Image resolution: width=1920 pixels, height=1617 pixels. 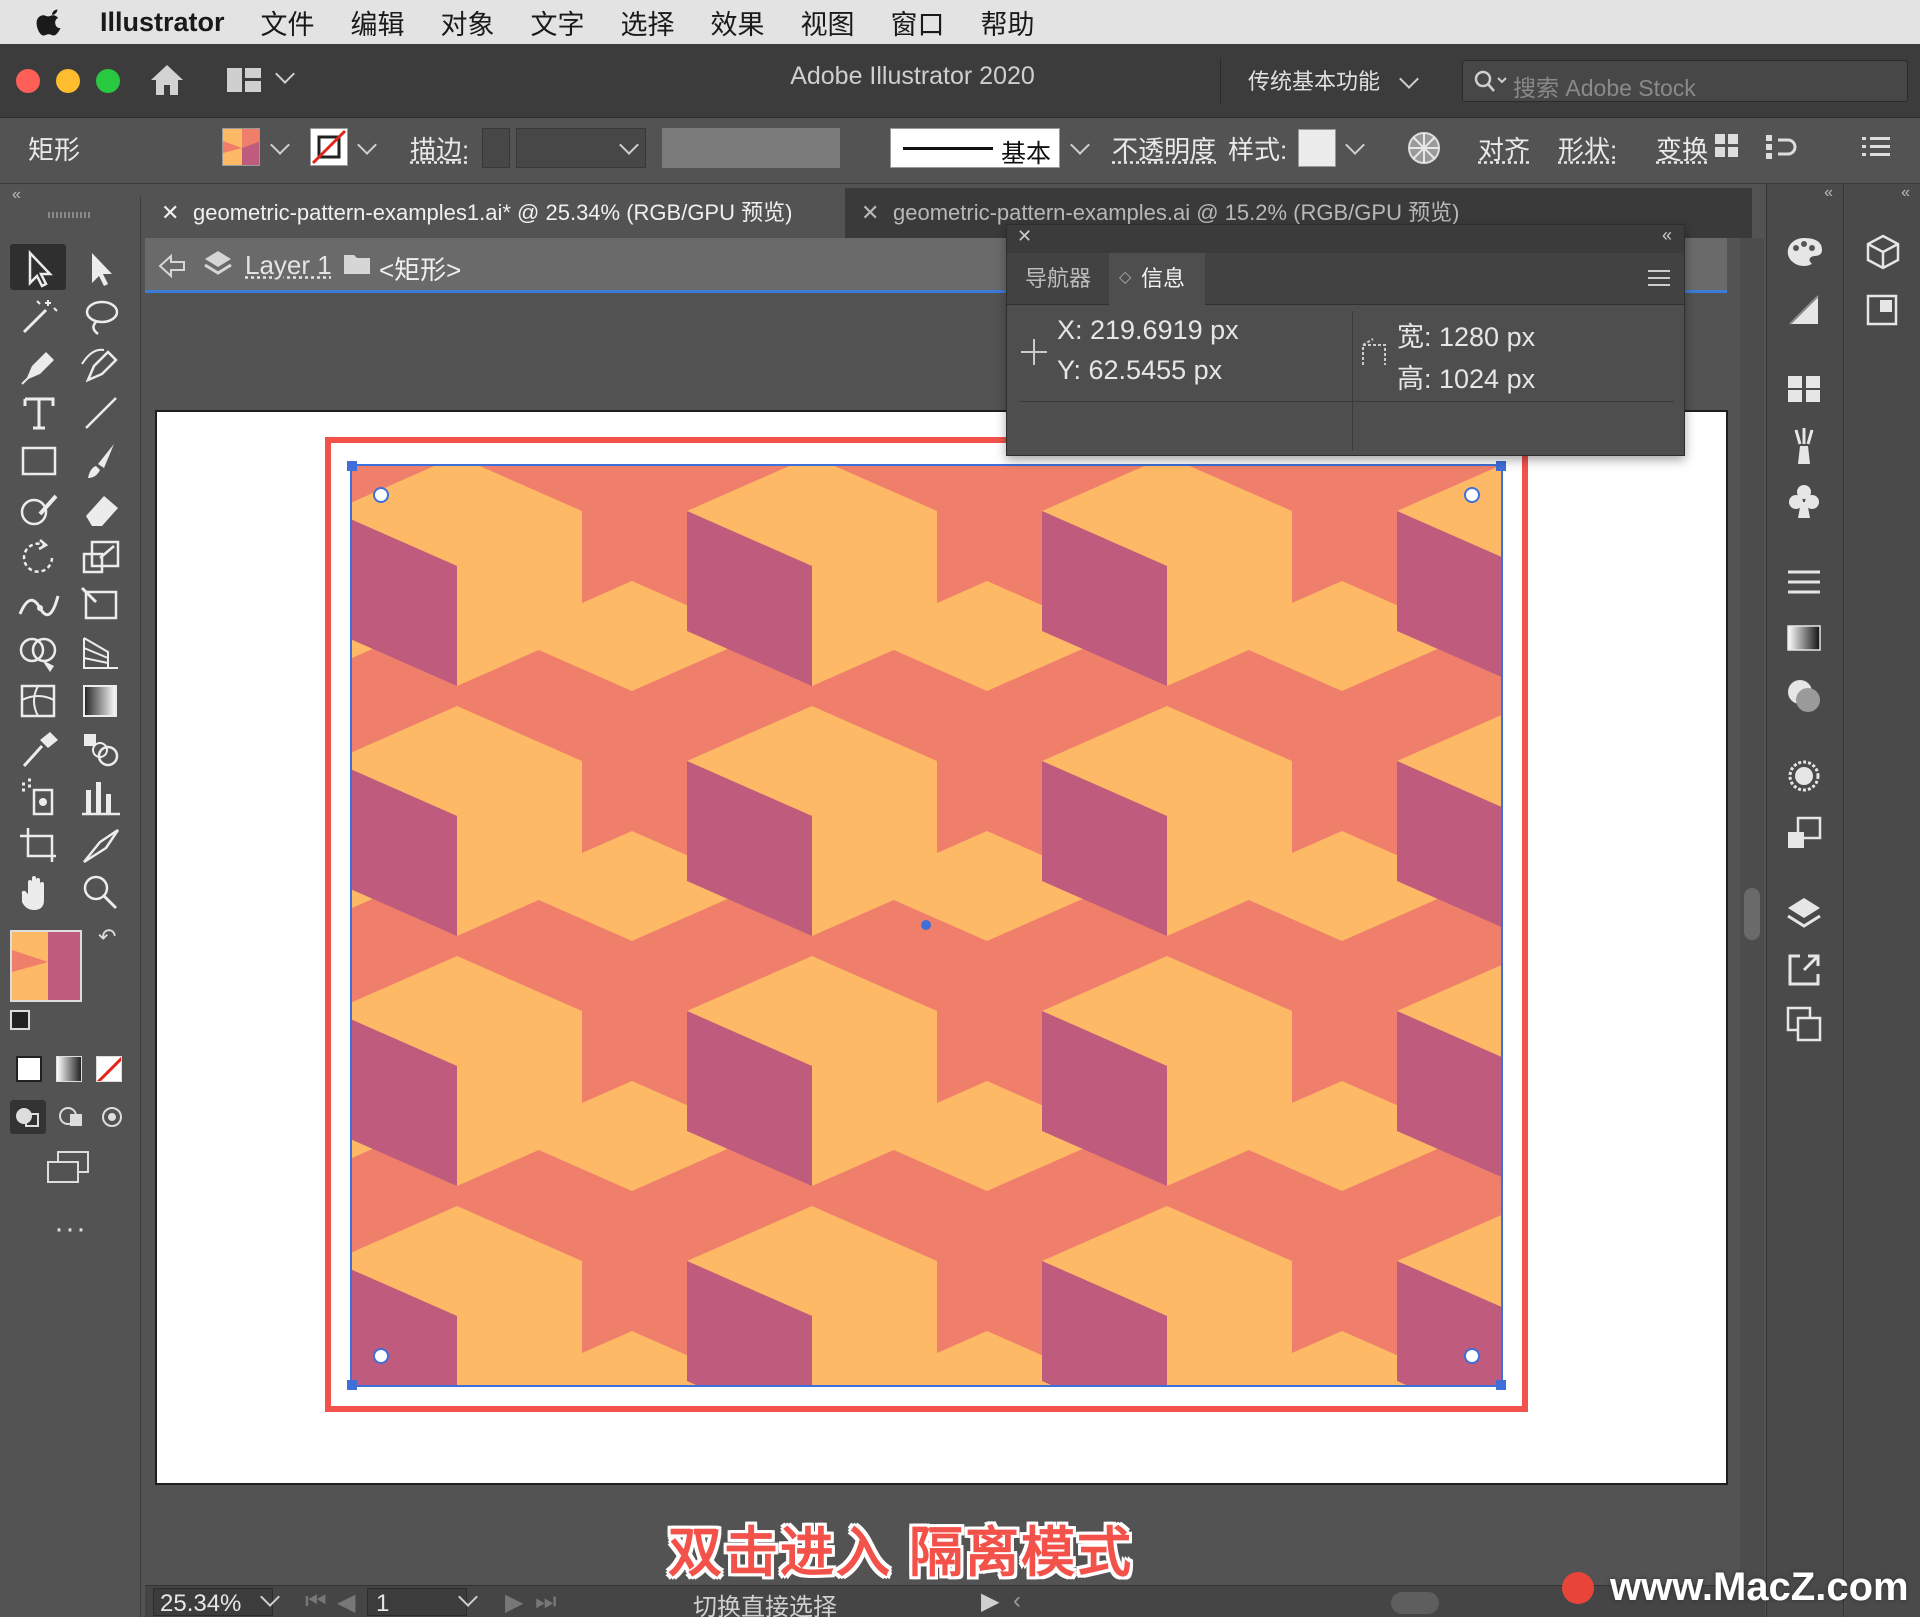 I want to click on collapse-panel-icon: «, so click(x=1667, y=235).